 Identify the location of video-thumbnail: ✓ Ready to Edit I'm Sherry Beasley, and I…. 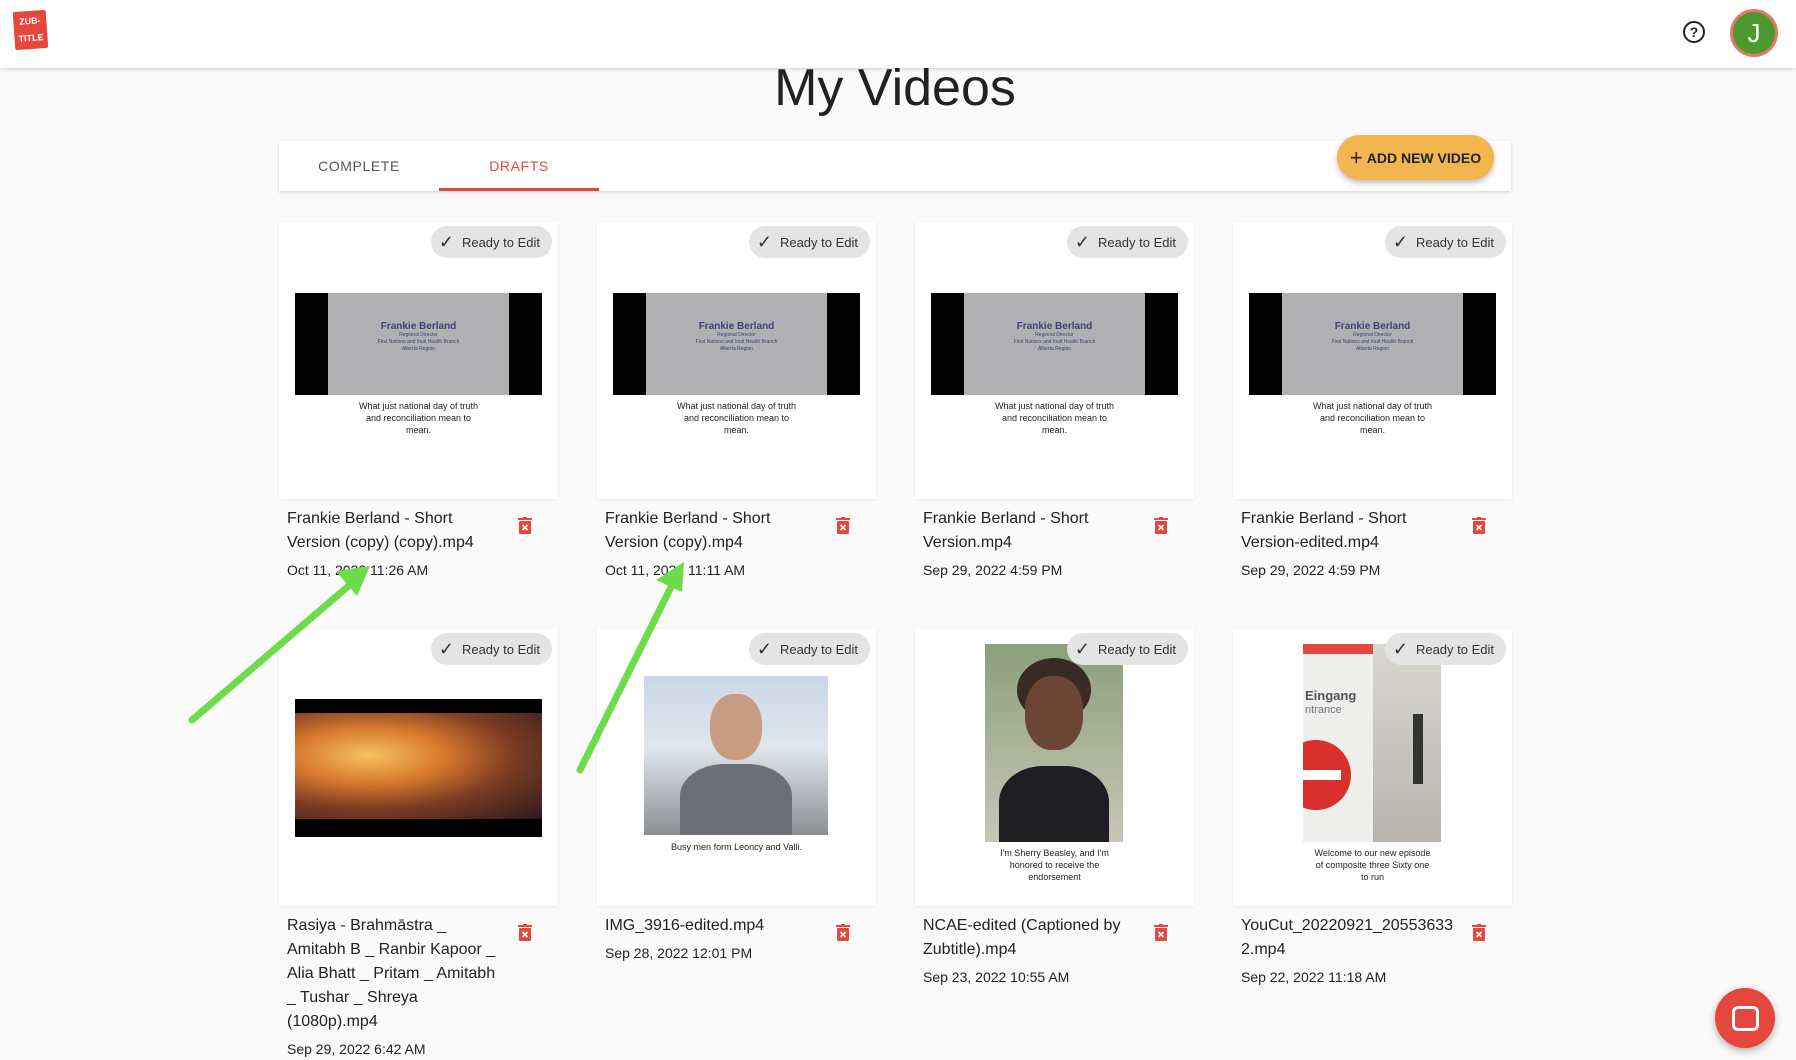
(1054, 767).